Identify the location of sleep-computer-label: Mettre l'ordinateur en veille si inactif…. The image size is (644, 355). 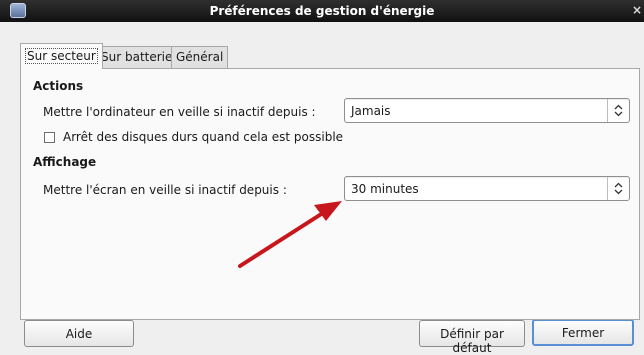
(179, 112).